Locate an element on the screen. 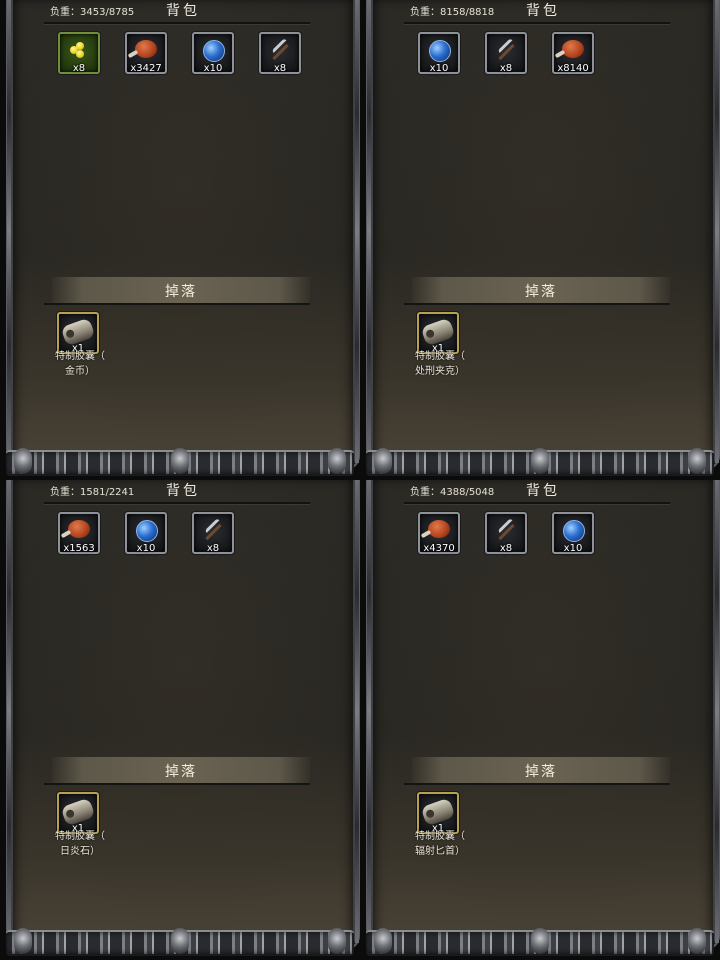  item-slot: x8140 is located at coordinates (573, 53).